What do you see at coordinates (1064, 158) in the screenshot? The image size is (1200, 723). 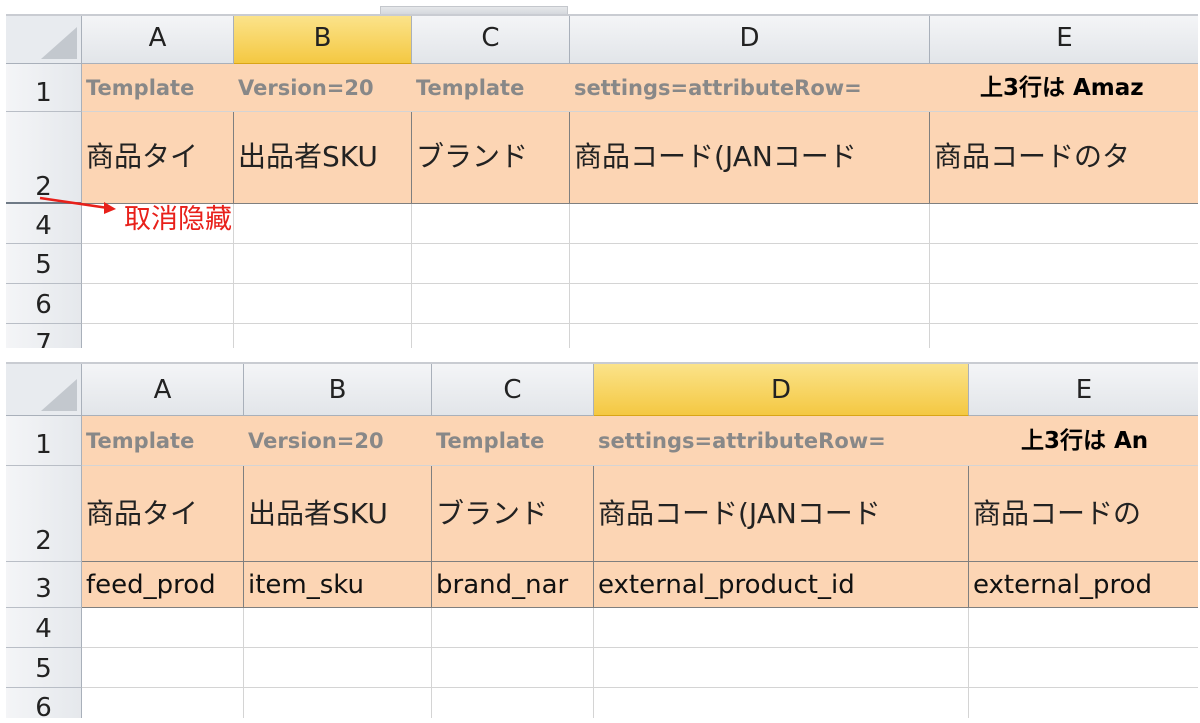 I see `cell-e2: 商品コードのタ` at bounding box center [1064, 158].